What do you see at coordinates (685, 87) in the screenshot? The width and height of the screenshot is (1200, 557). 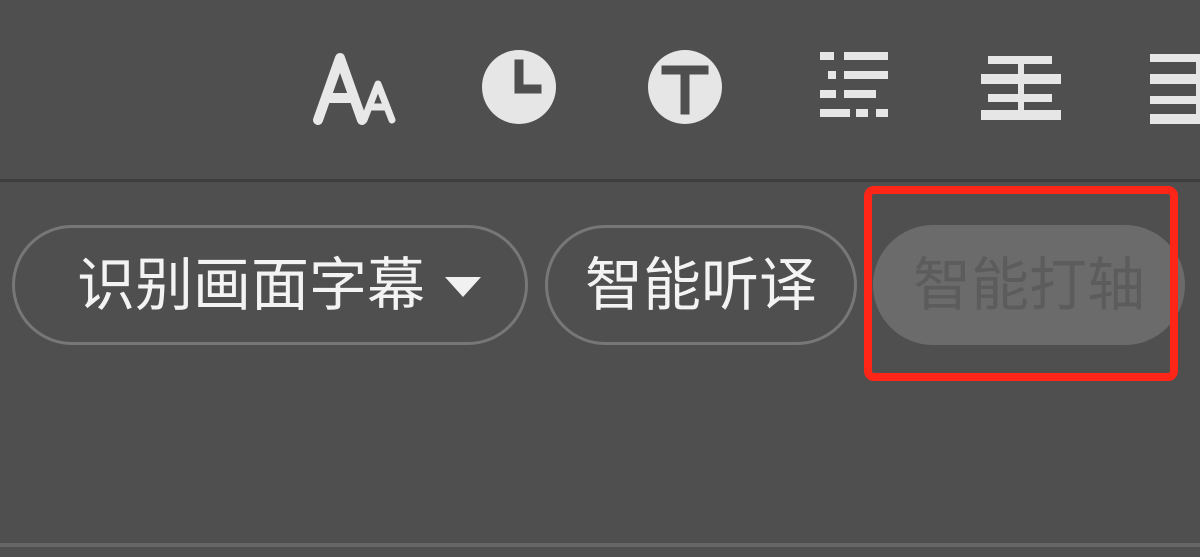 I see `text-circle-icon` at bounding box center [685, 87].